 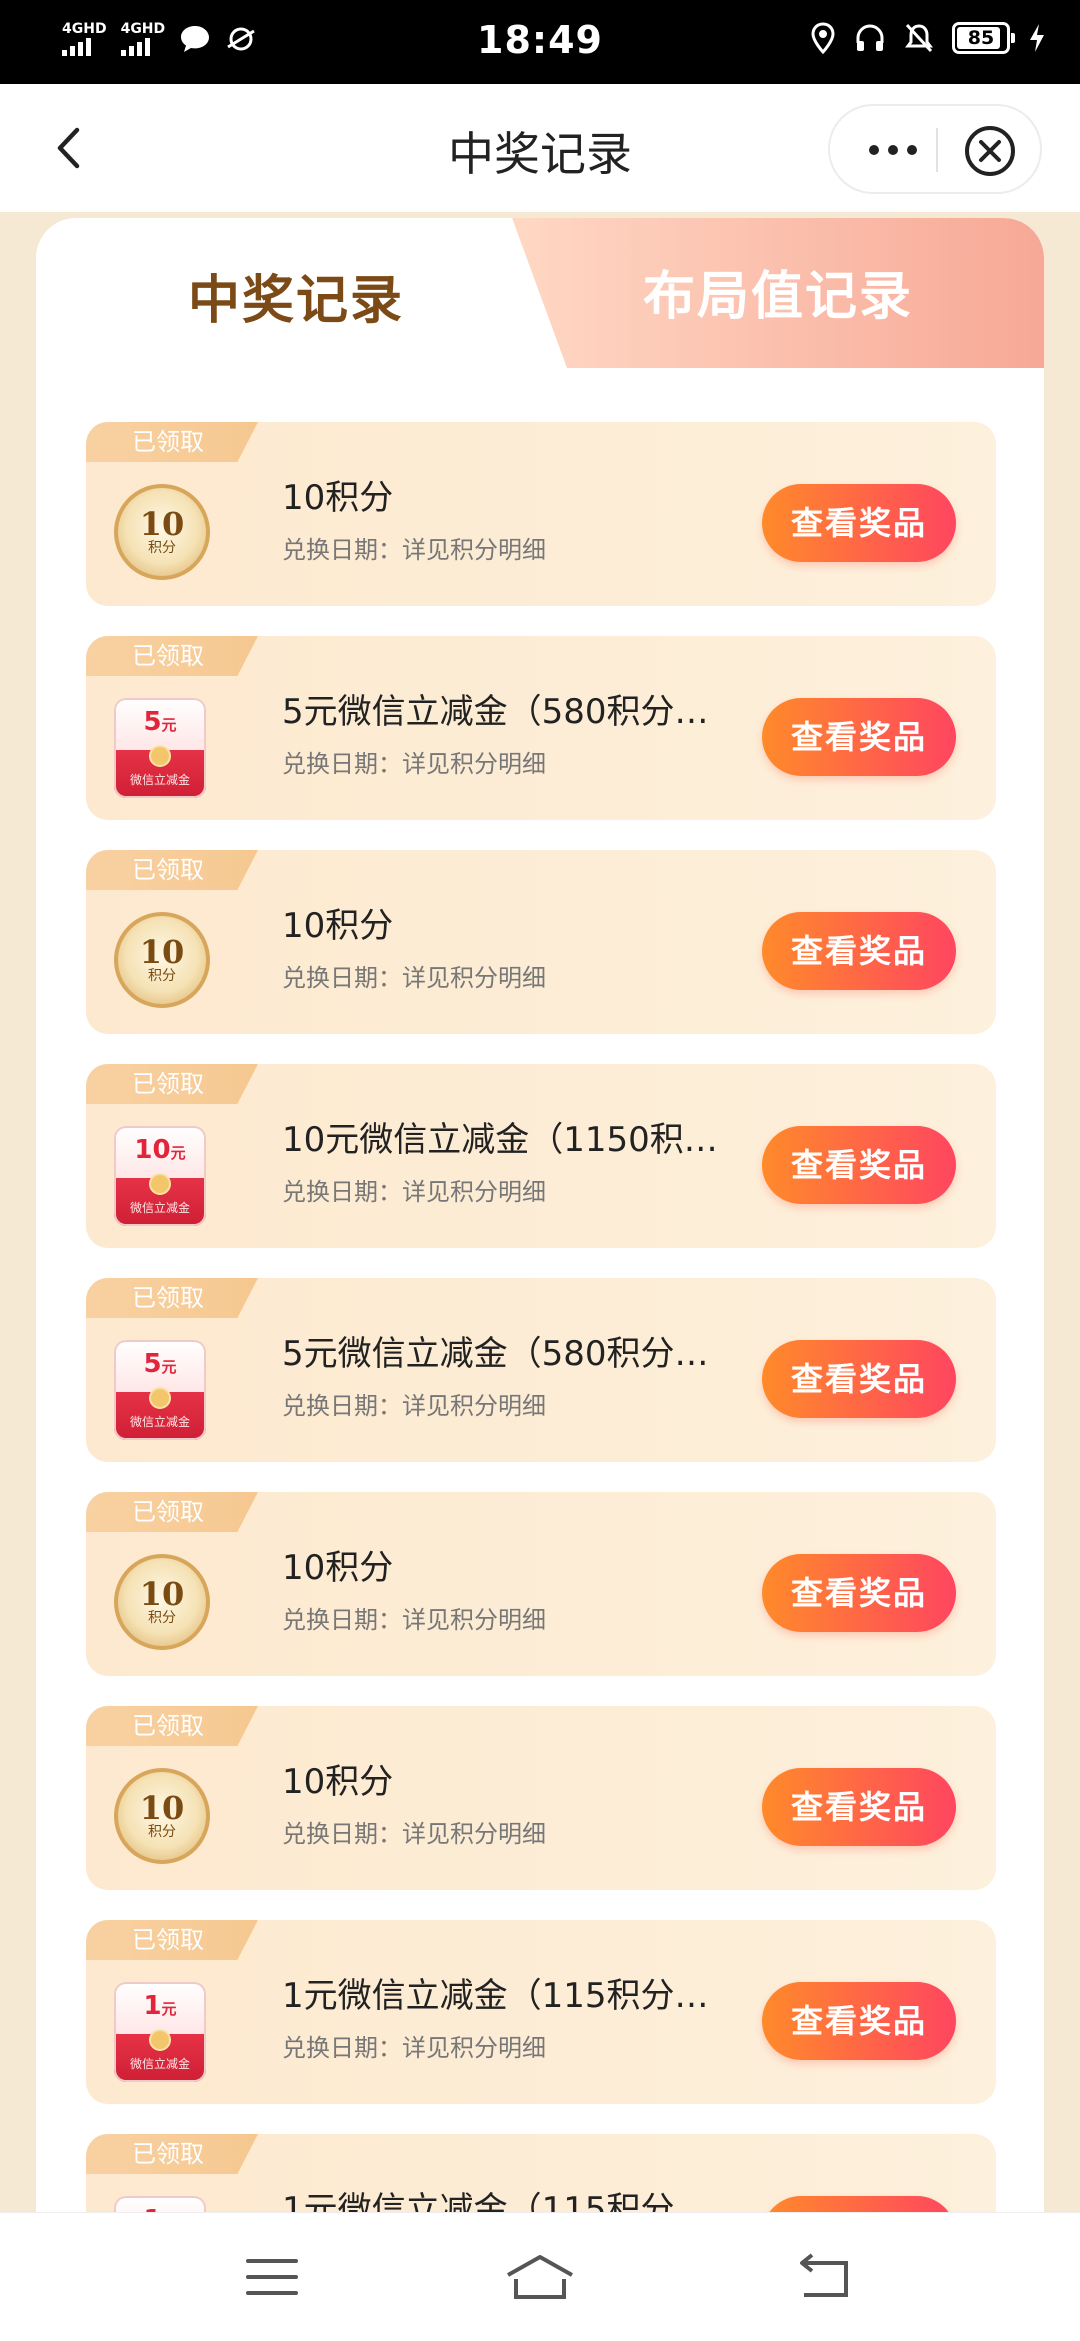 I want to click on battery-icon: 85, so click(x=983, y=38).